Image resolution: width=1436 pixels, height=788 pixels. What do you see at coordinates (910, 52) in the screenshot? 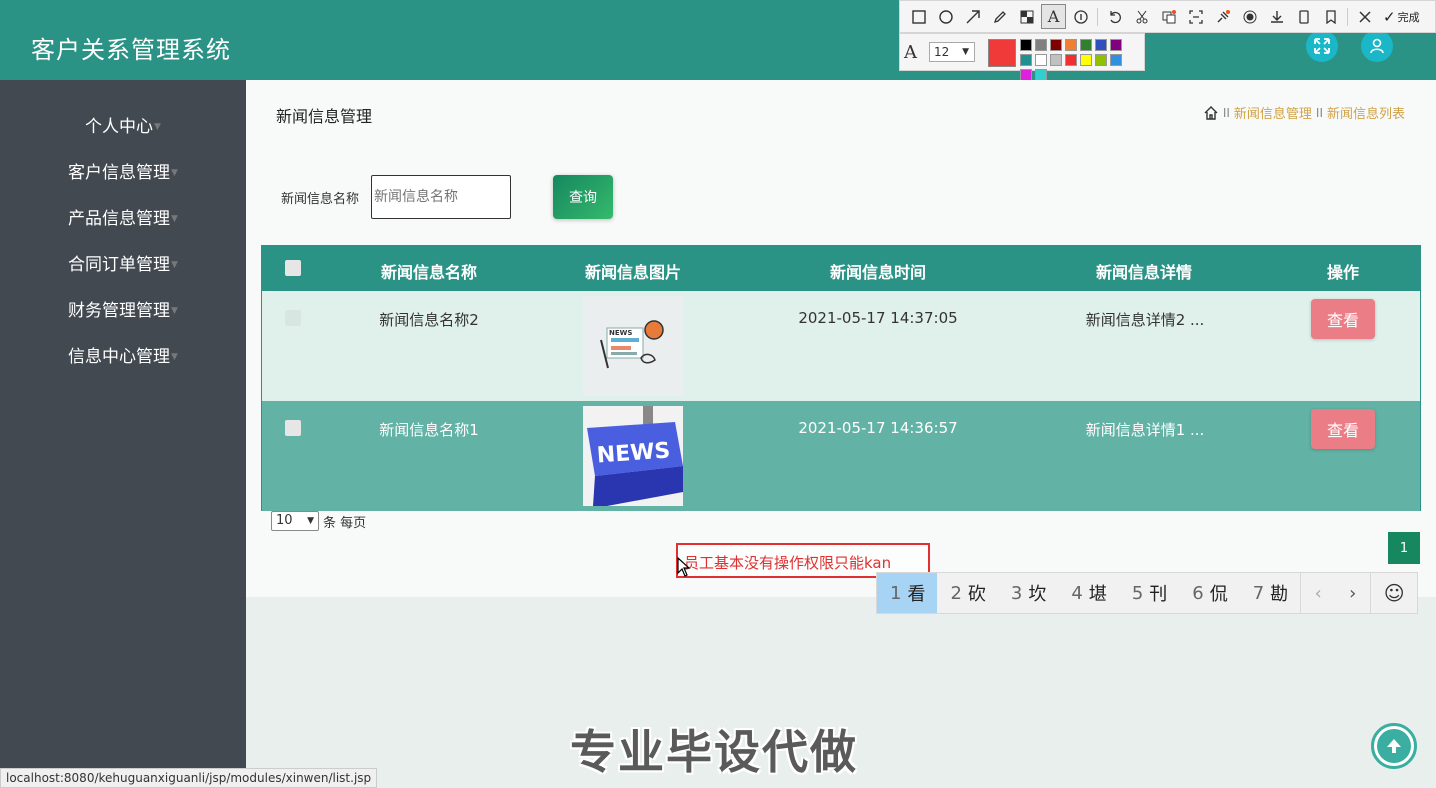
I see `font-icon: A` at bounding box center [910, 52].